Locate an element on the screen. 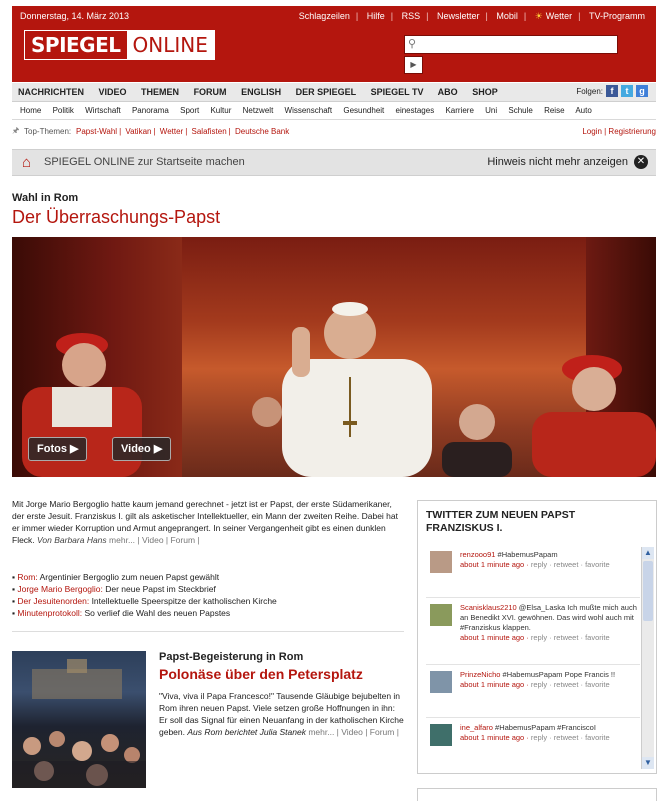 The height and width of the screenshot is (801, 662). theme-vatikan: Vatikan is located at coordinates (138, 131).